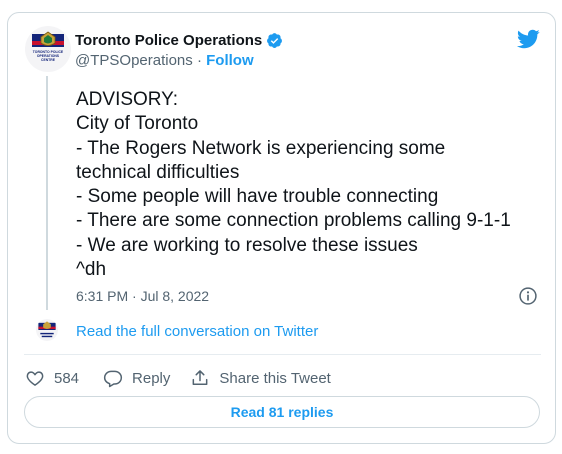 The image size is (562, 454). I want to click on author-name-row: Toronto Police Operations, so click(179, 40).